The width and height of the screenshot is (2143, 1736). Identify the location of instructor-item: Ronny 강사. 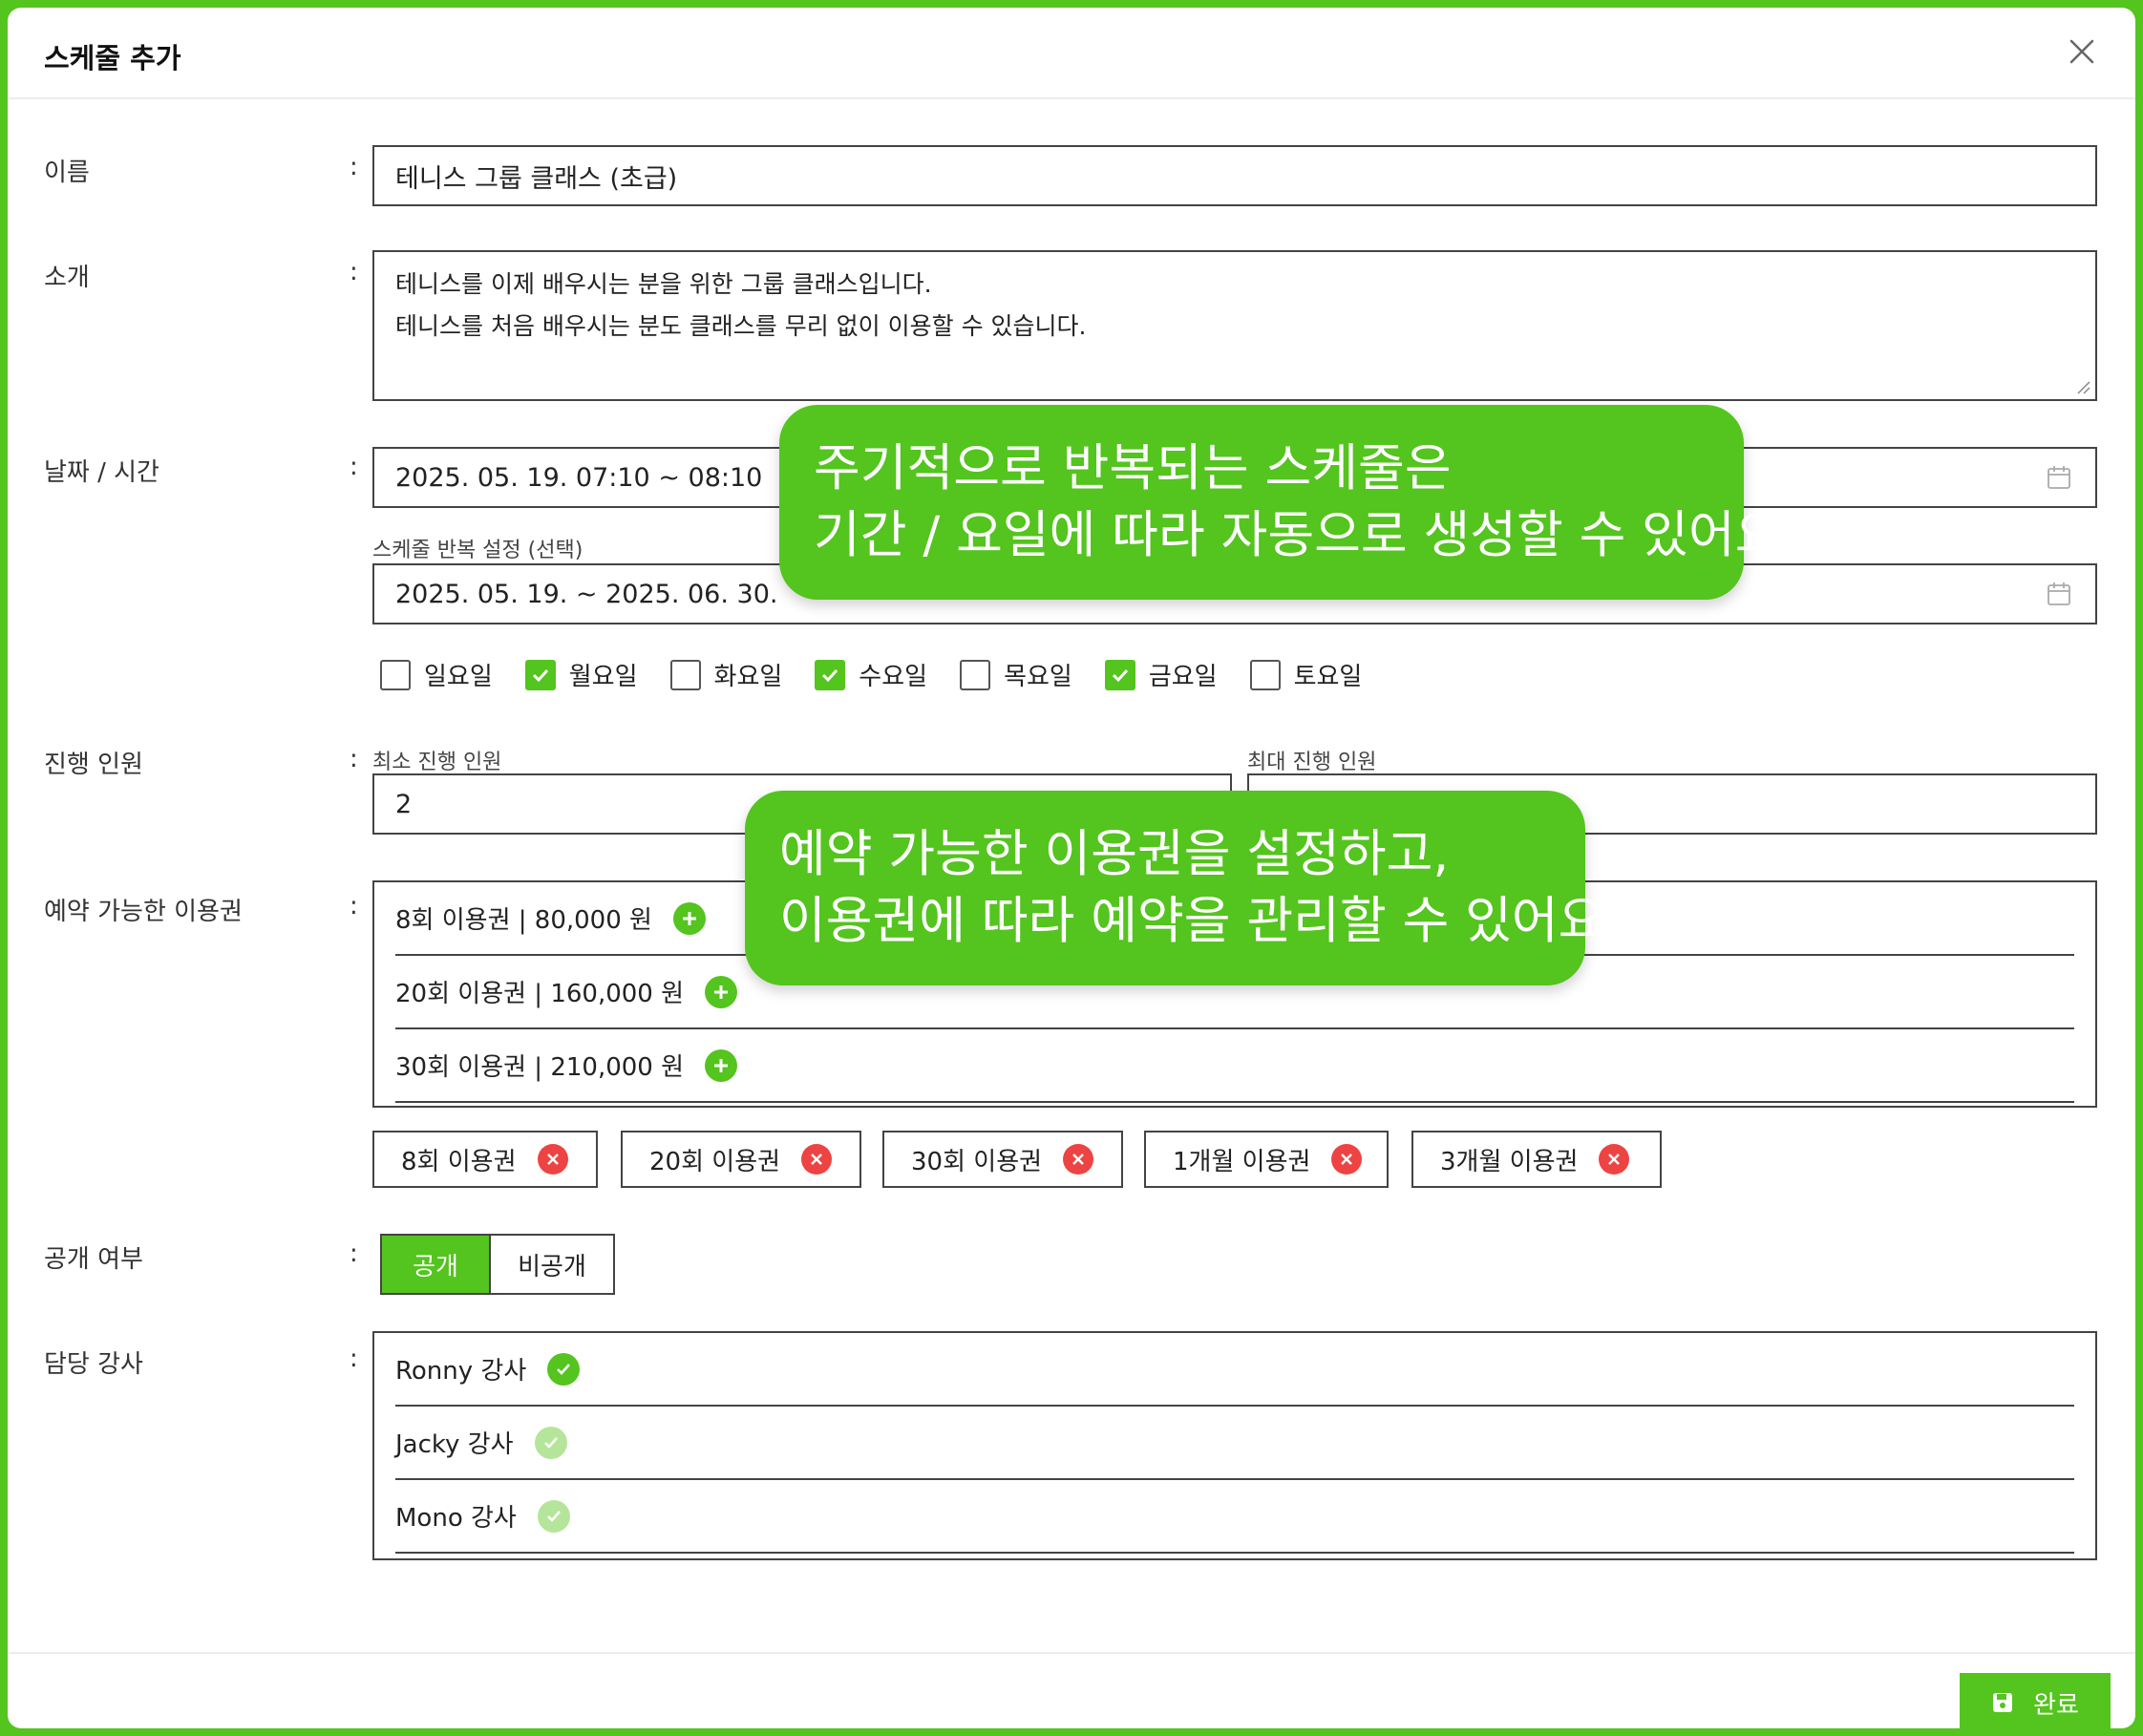
(1234, 1370).